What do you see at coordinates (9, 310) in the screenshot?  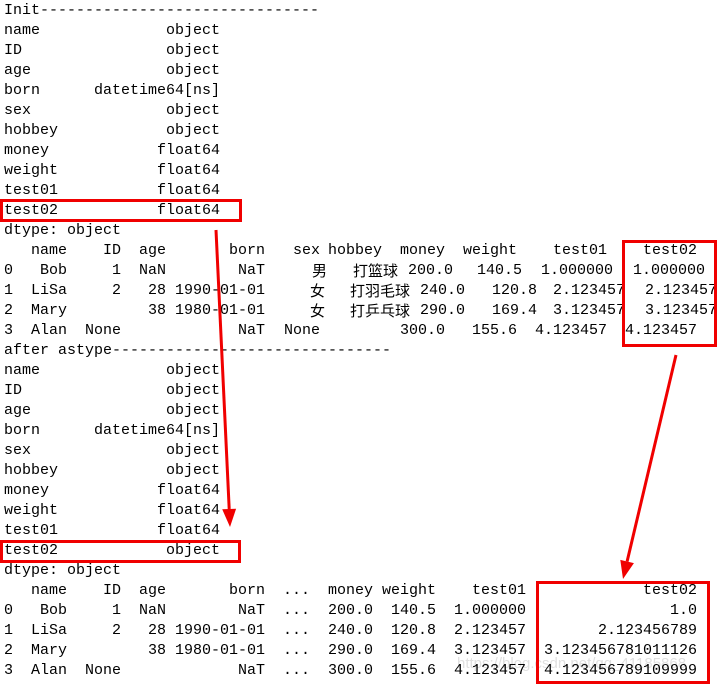 I see `row-index: 2` at bounding box center [9, 310].